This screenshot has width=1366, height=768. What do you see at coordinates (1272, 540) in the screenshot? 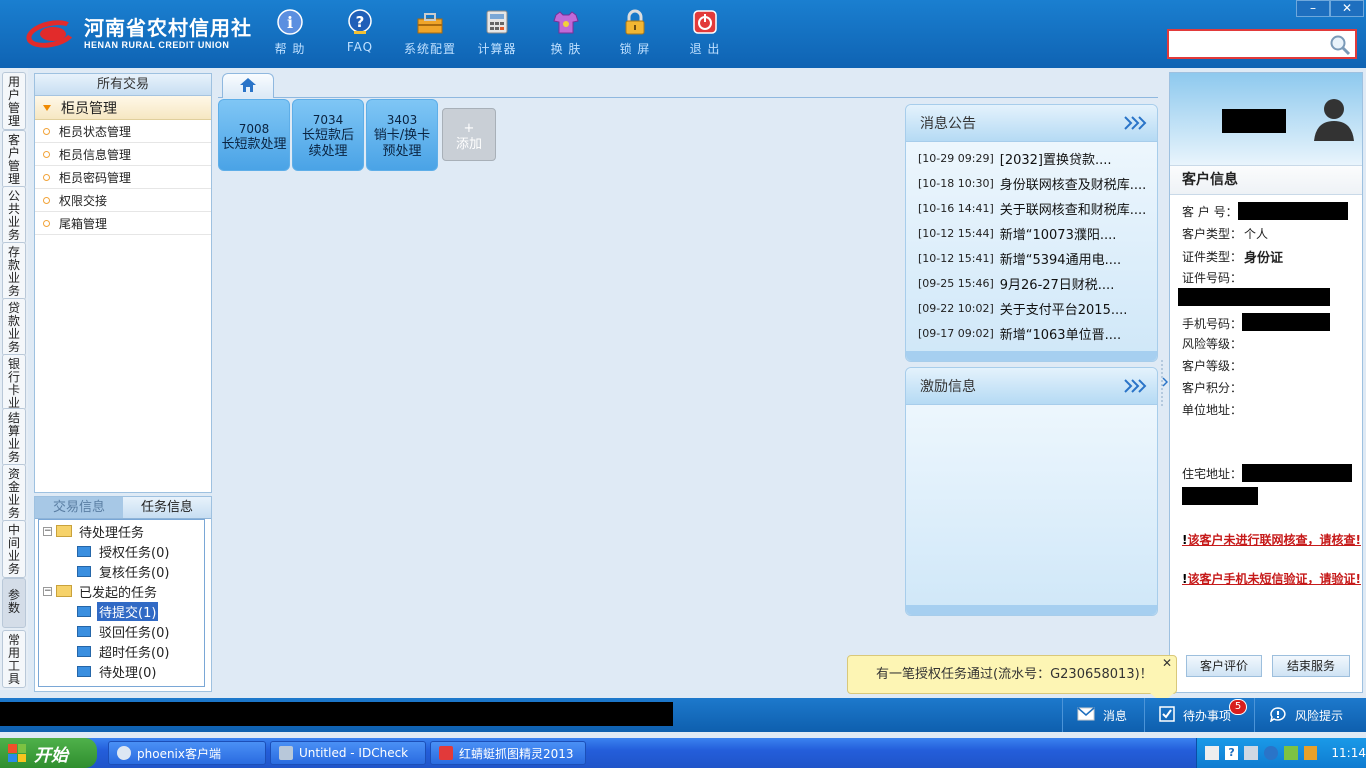
I see `warning-network-check-link: !该客户未进行联网核查，请核查!` at bounding box center [1272, 540].